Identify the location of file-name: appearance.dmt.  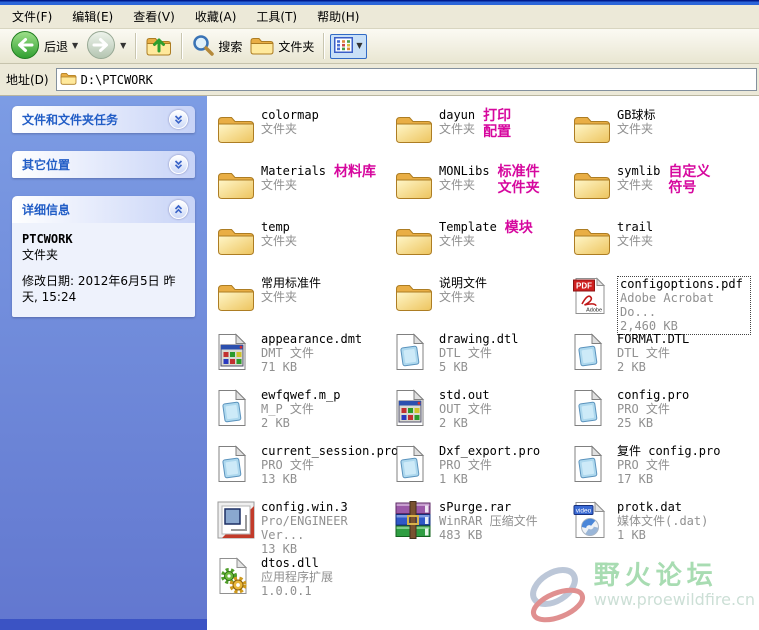
(312, 339).